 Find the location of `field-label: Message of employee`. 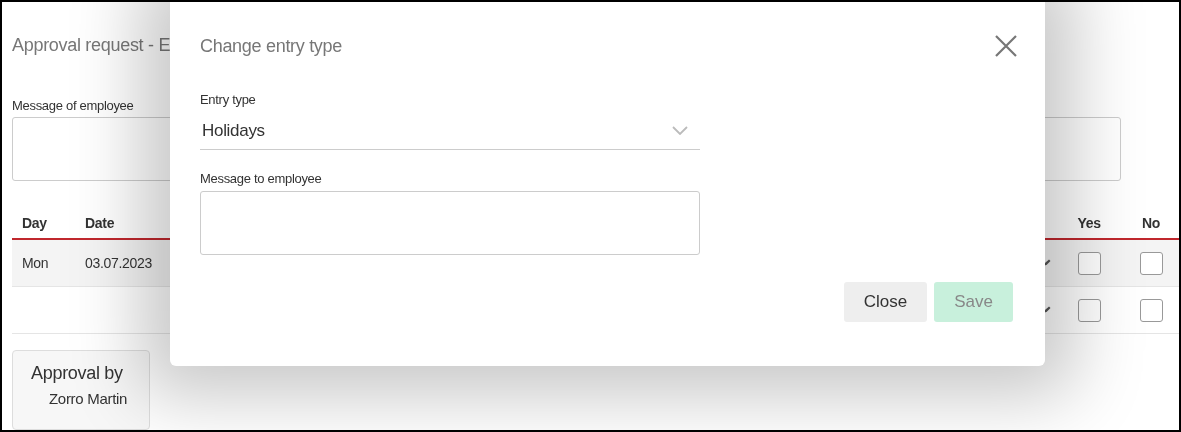

field-label: Message of employee is located at coordinates (73, 106).